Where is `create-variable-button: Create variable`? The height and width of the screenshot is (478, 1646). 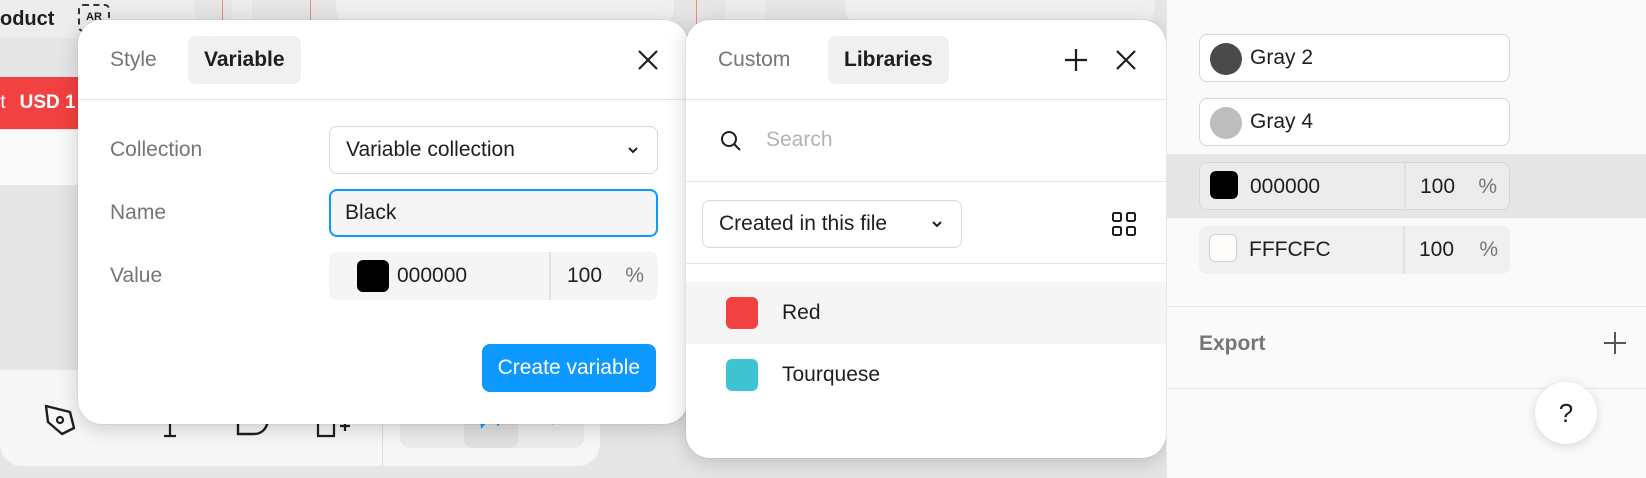 create-variable-button: Create variable is located at coordinates (568, 368).